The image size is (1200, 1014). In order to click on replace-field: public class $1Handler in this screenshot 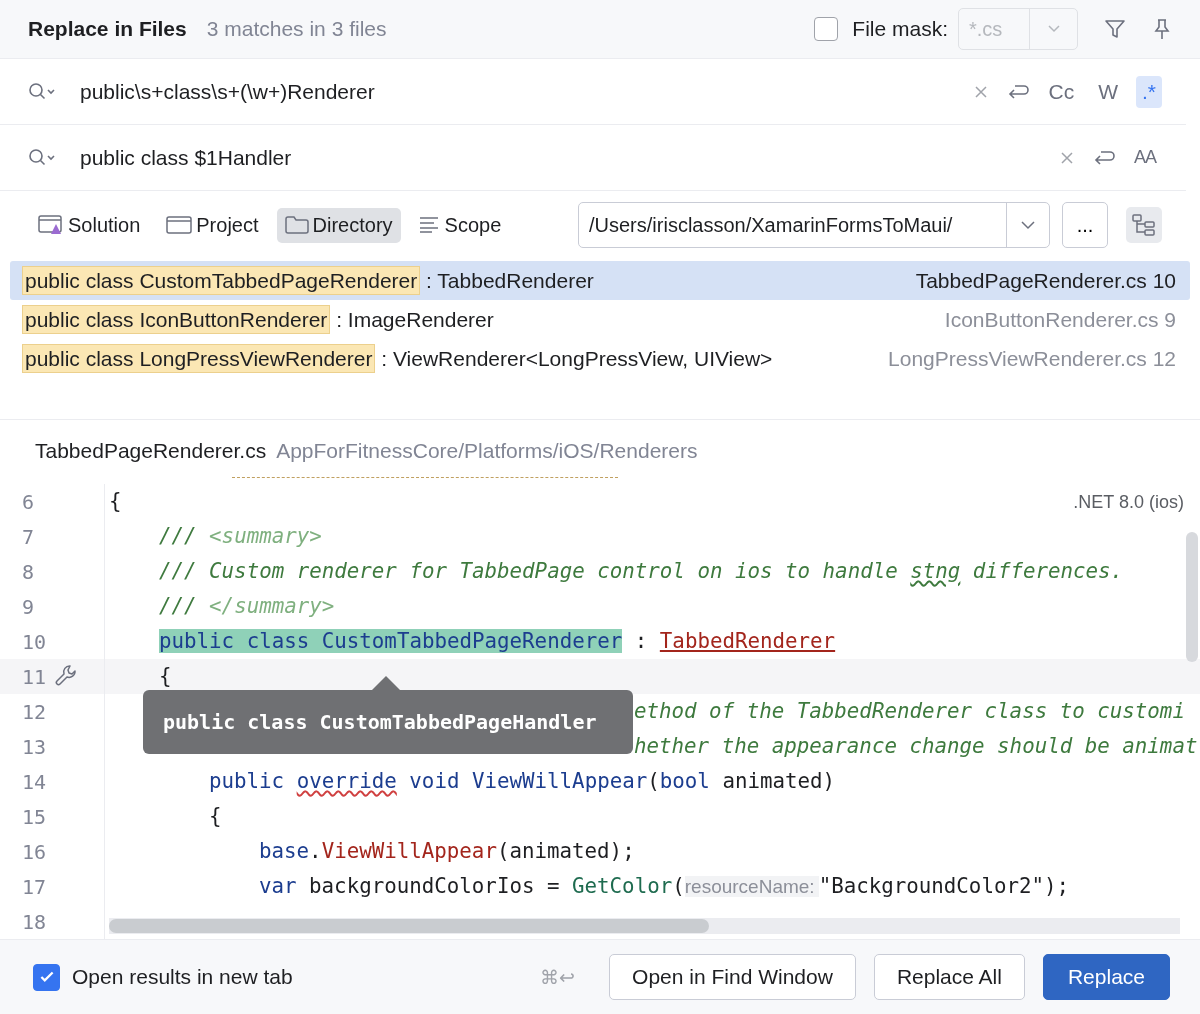, I will do `click(560, 157)`.